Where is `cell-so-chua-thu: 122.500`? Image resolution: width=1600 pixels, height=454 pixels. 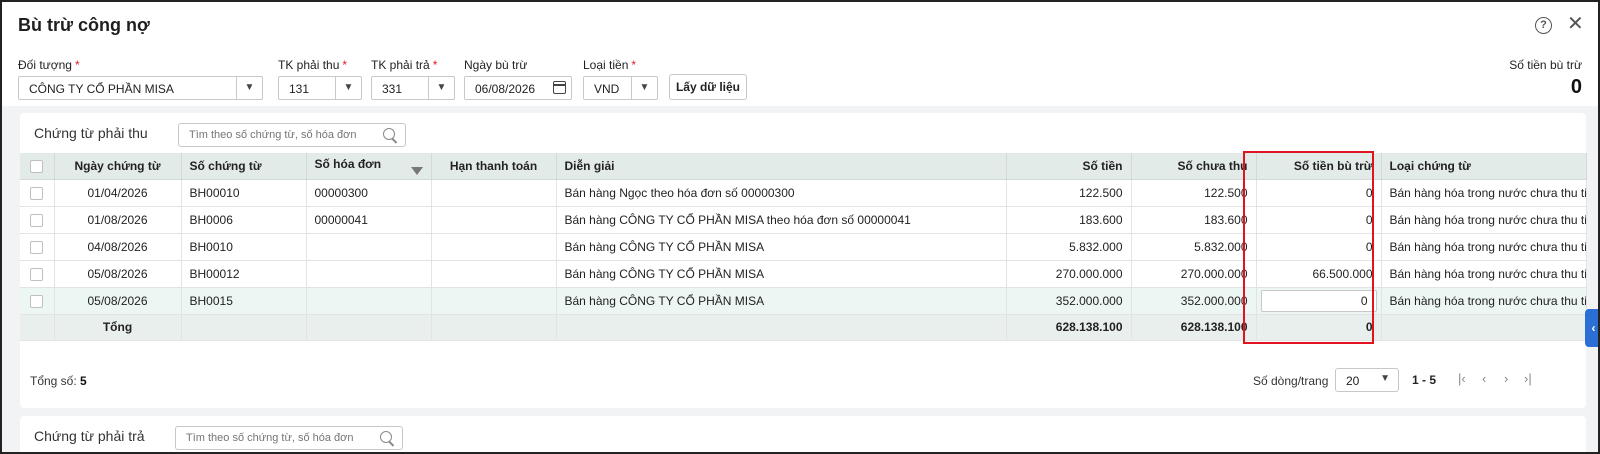 cell-so-chua-thu: 122.500 is located at coordinates (1194, 193).